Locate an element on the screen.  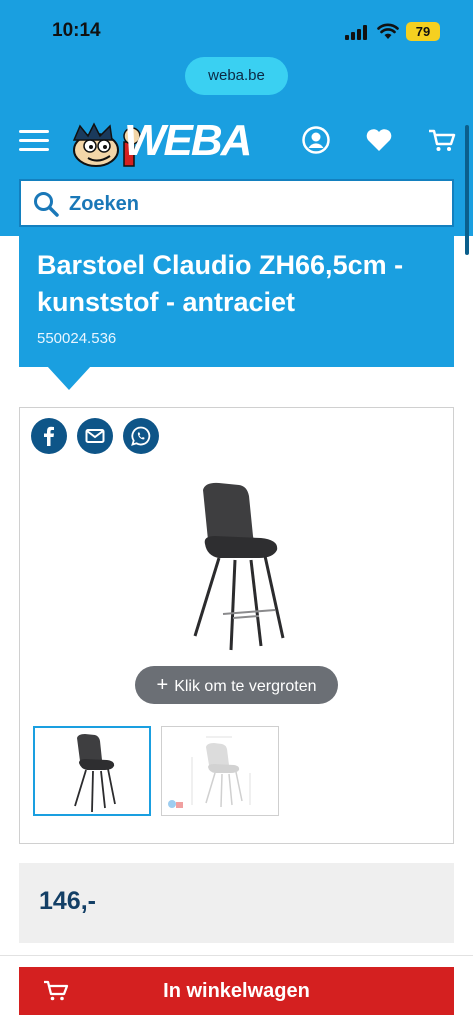
zoom-label: Klik om te vergroten is located at coordinates (245, 686).